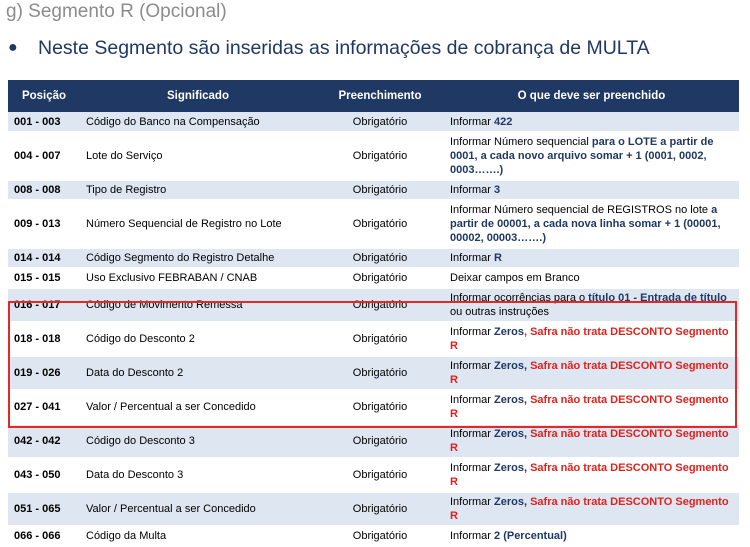  I want to click on cell-significado: Código da Multa, so click(198, 536).